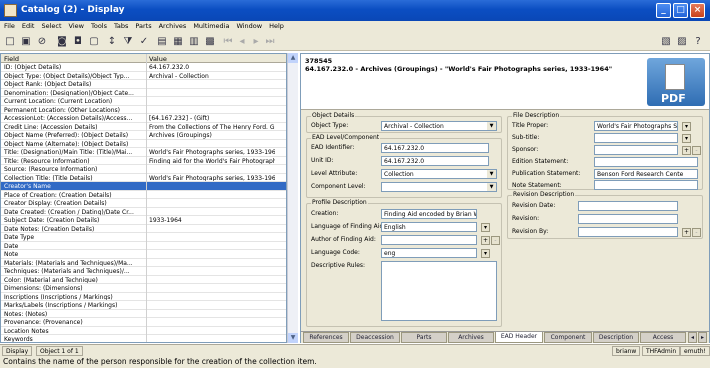 This screenshot has width=710, height=368. I want to click on revision-date-field, so click(628, 206).